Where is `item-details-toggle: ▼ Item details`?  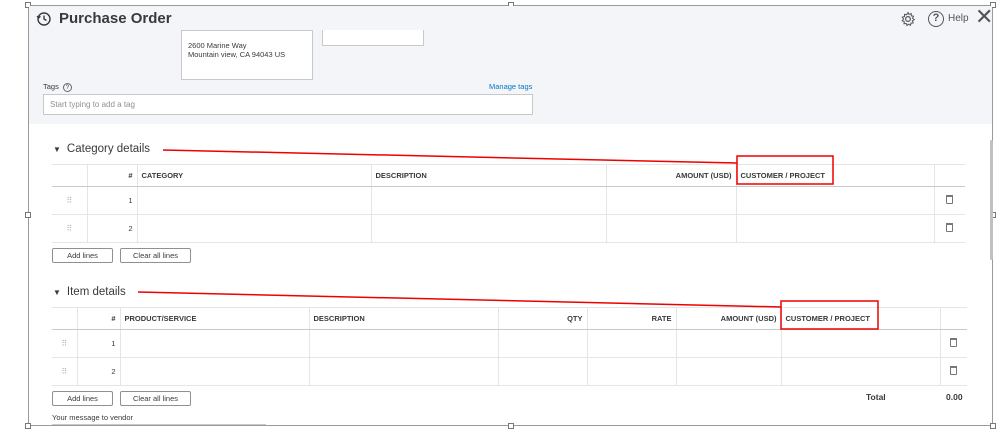
item-details-toggle: ▼ Item details is located at coordinates (89, 292).